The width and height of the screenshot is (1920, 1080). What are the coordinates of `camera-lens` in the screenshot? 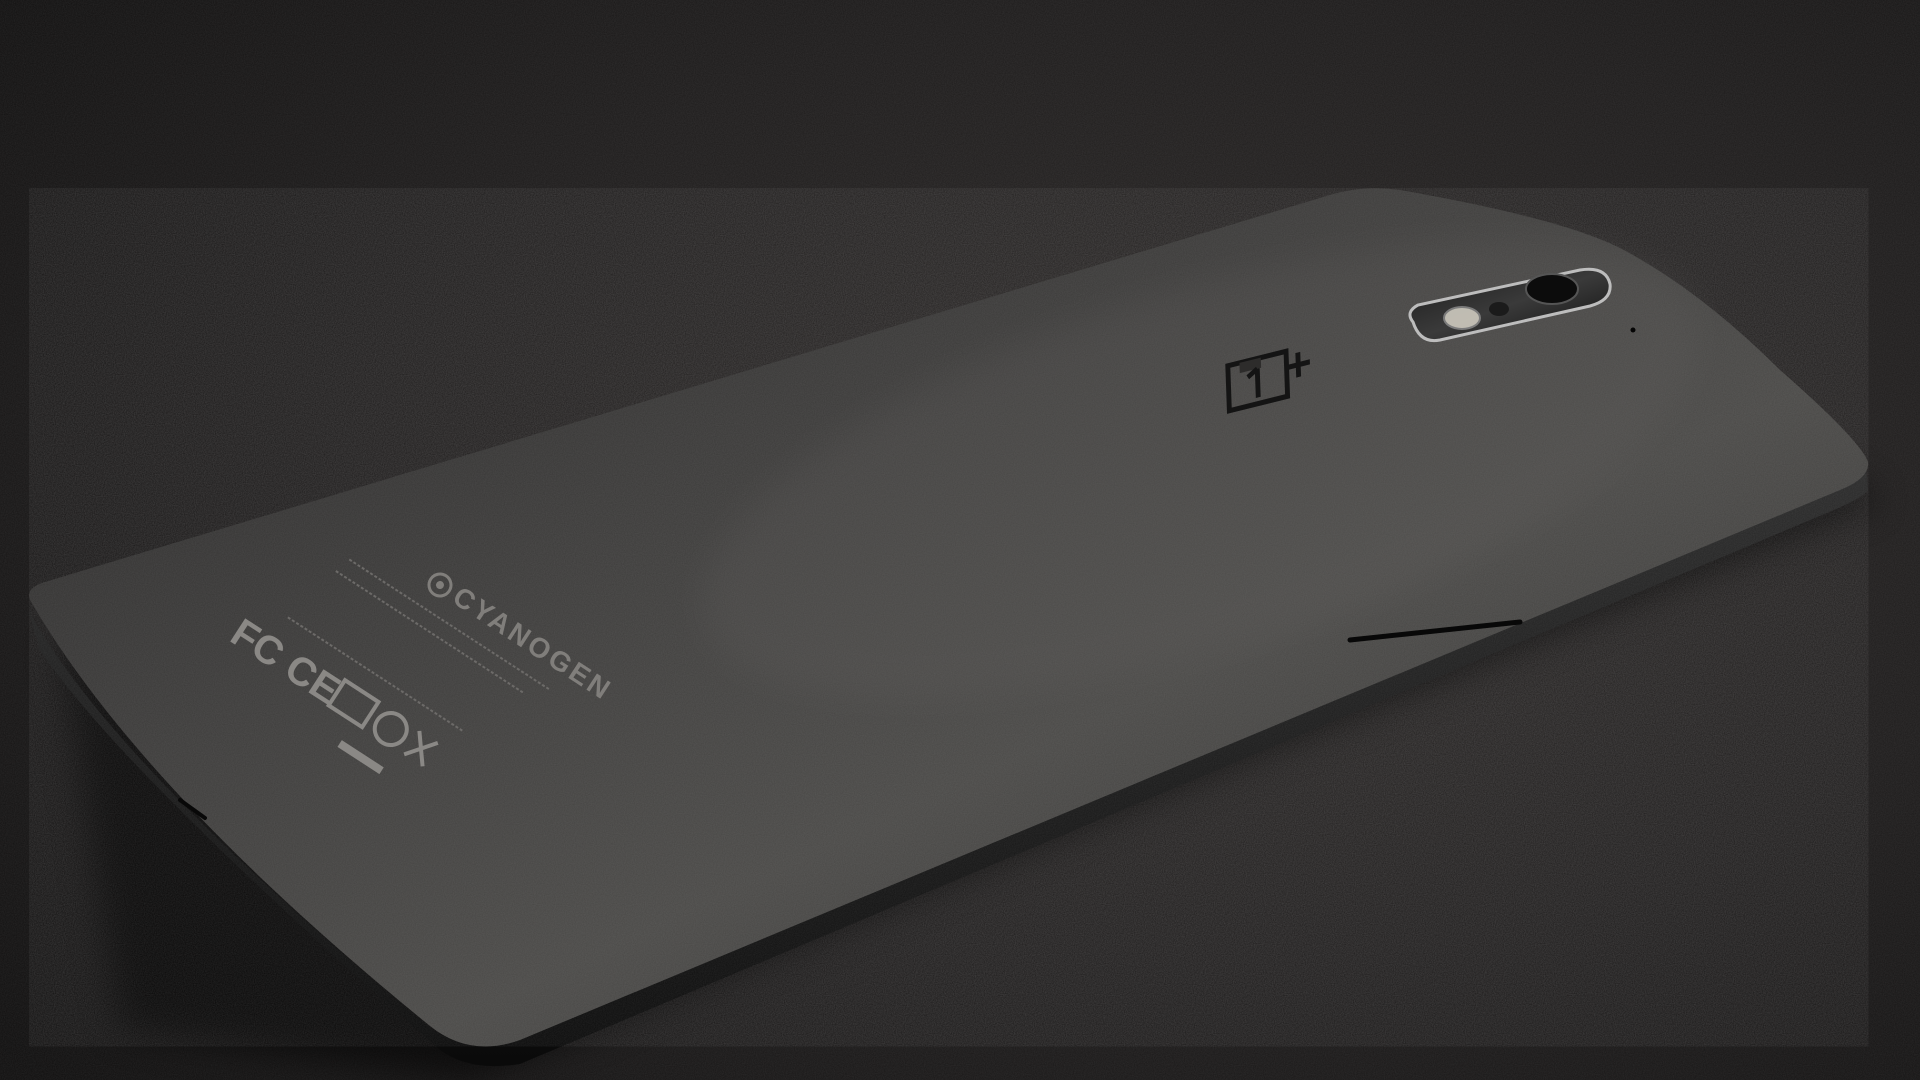 It's located at (1552, 289).